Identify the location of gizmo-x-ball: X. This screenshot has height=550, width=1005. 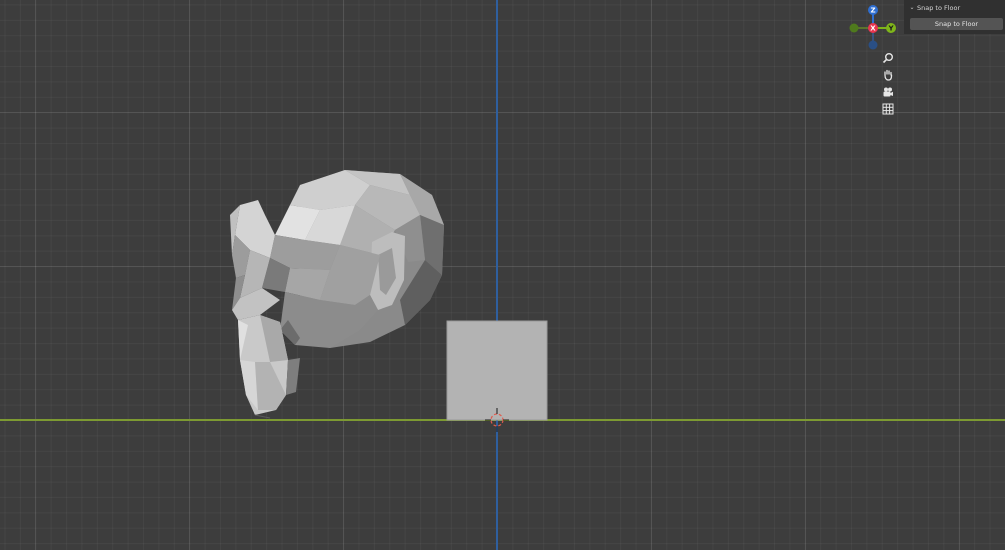
(873, 28).